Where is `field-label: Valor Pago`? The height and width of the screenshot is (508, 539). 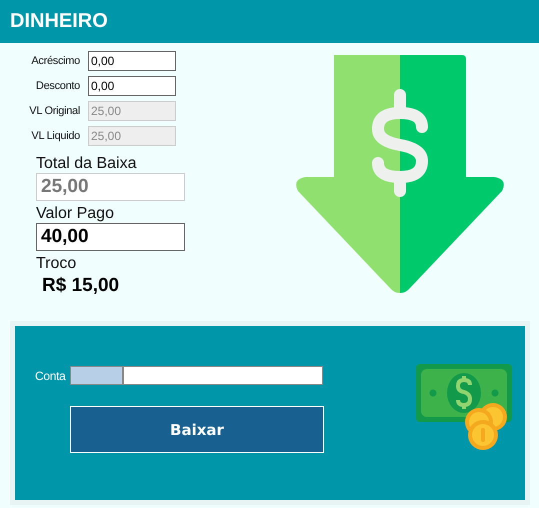
field-label: Valor Pago is located at coordinates (75, 214).